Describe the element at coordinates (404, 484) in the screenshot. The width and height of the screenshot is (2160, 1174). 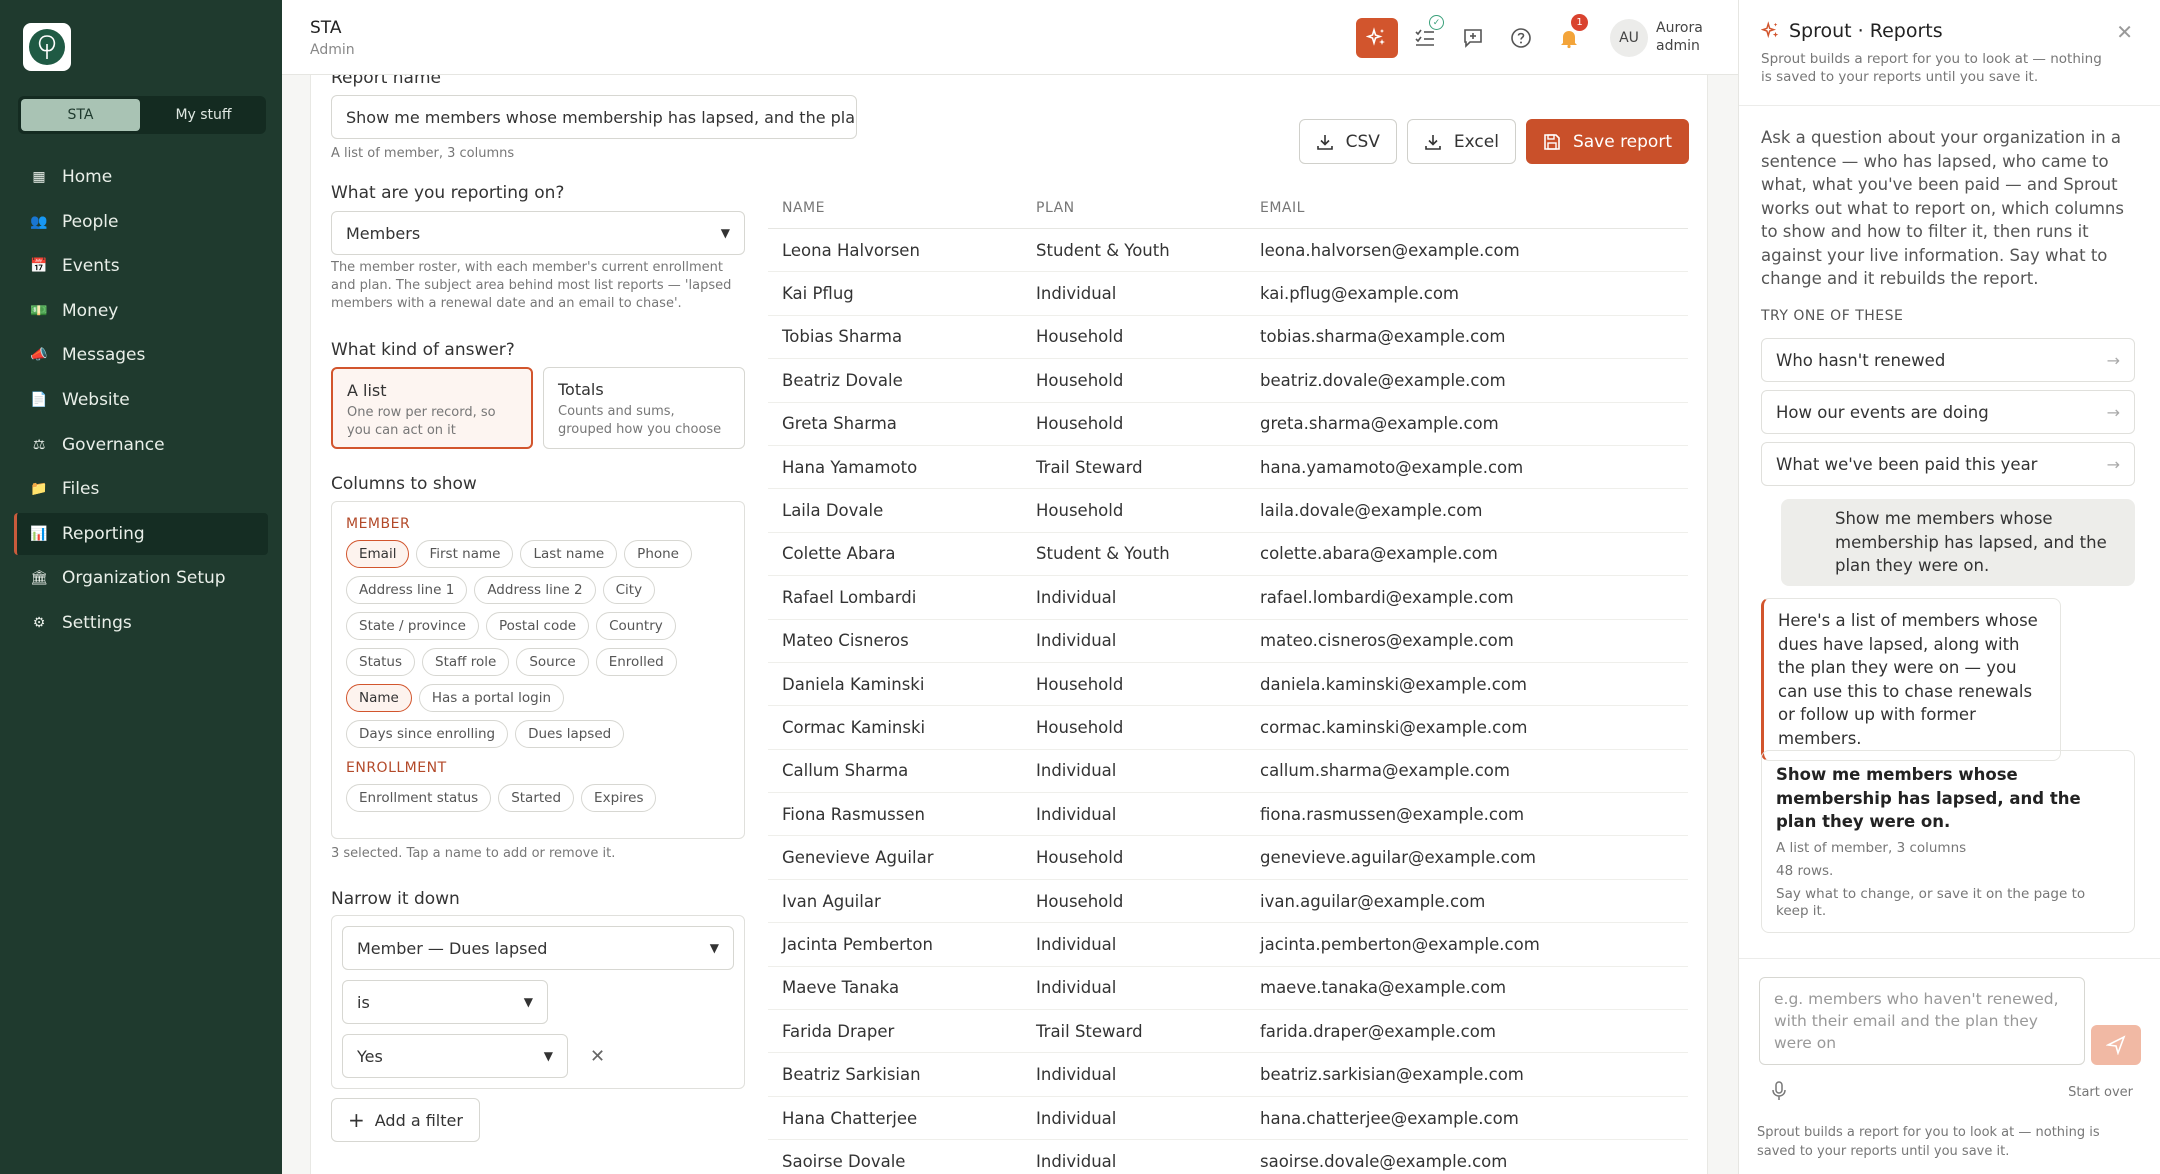
I see `columns-label: Columns to show` at that location.